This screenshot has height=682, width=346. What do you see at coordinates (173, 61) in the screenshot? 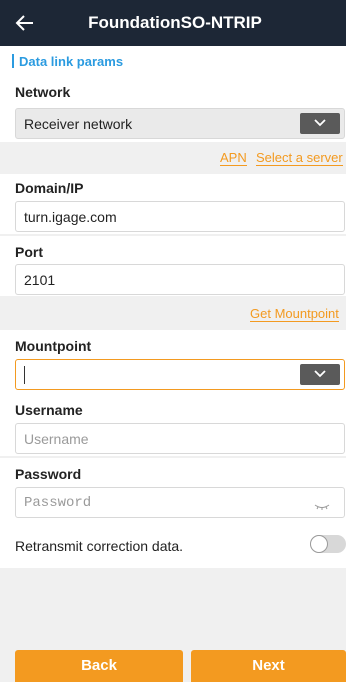
I see `section-header: Data link params` at bounding box center [173, 61].